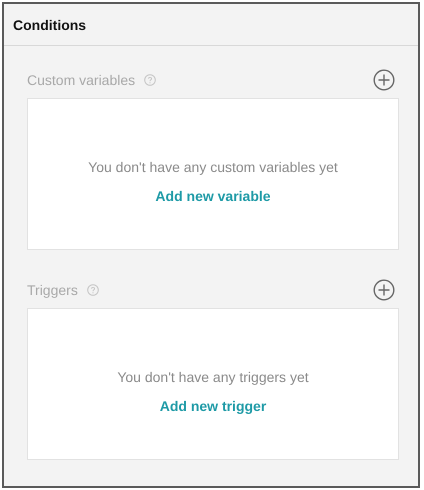 Image resolution: width=424 pixels, height=490 pixels. I want to click on section-title: Custom variables, so click(81, 80).